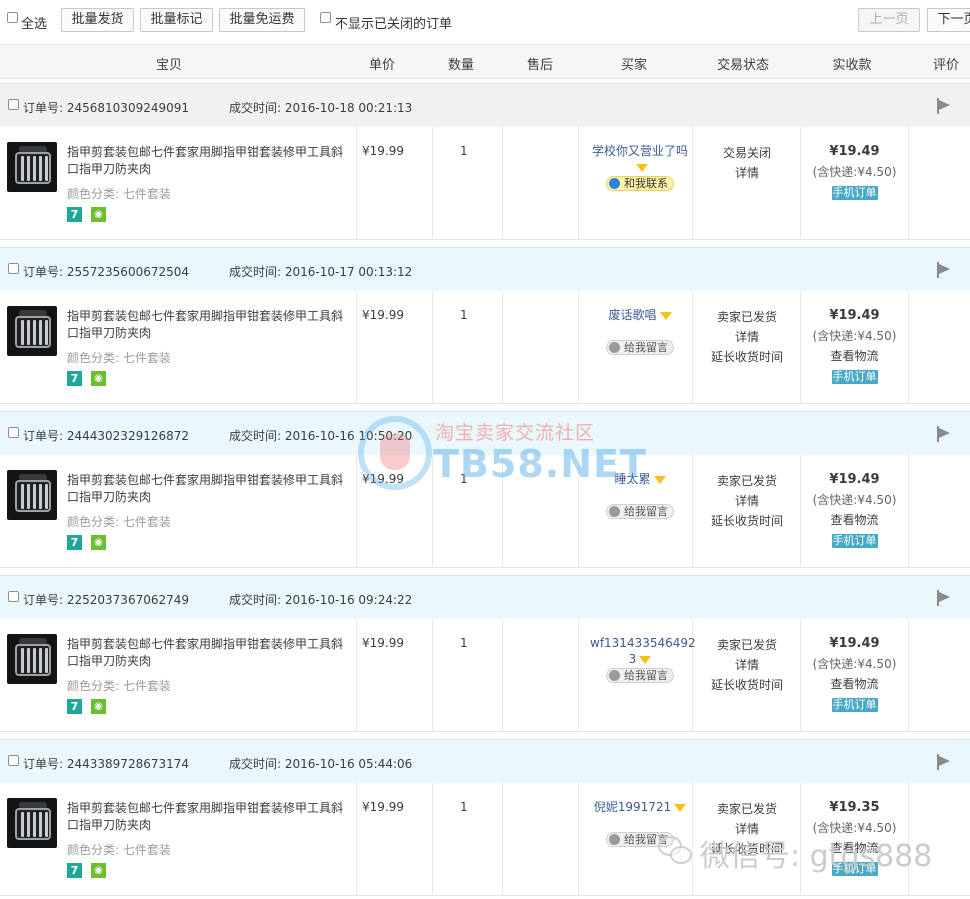 This screenshot has height=899, width=970. I want to click on column-header-review: 评价, so click(946, 65).